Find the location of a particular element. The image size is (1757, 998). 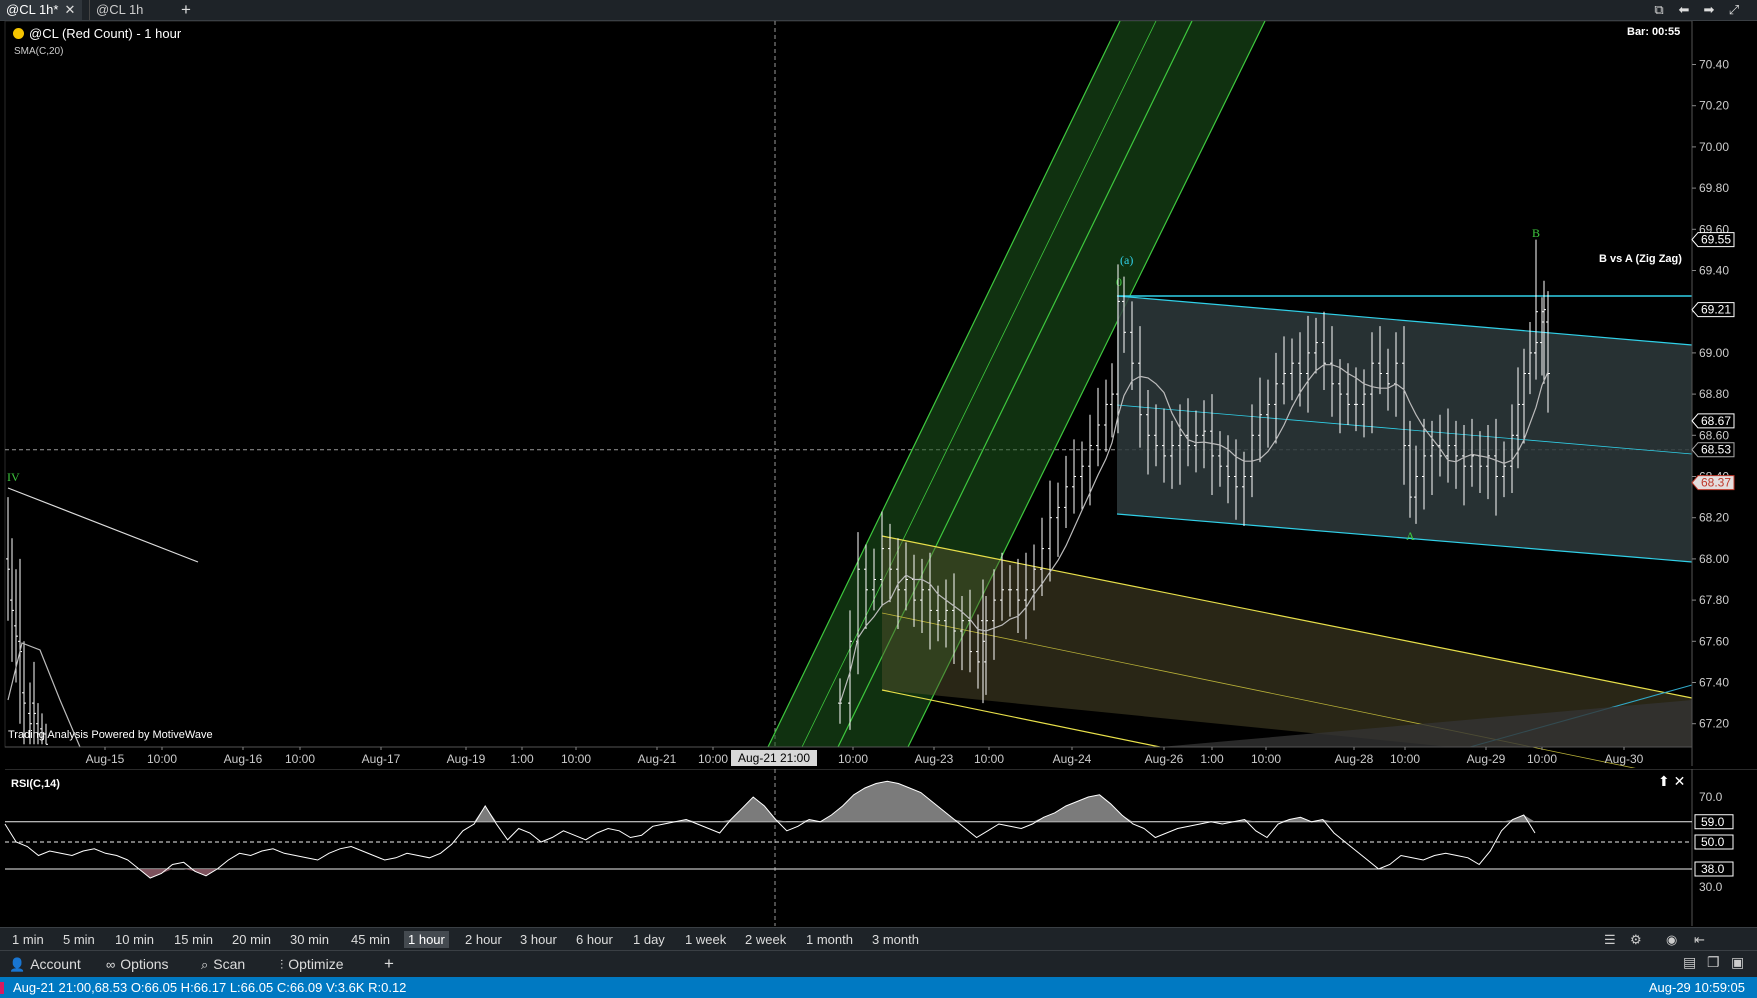

y-tick-label: 70.00 is located at coordinates (1714, 147).